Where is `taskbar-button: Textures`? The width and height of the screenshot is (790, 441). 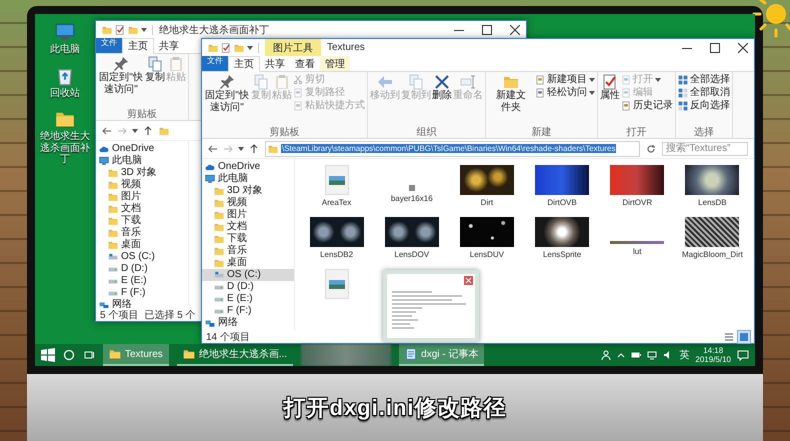
taskbar-button: Textures is located at coordinates (136, 355).